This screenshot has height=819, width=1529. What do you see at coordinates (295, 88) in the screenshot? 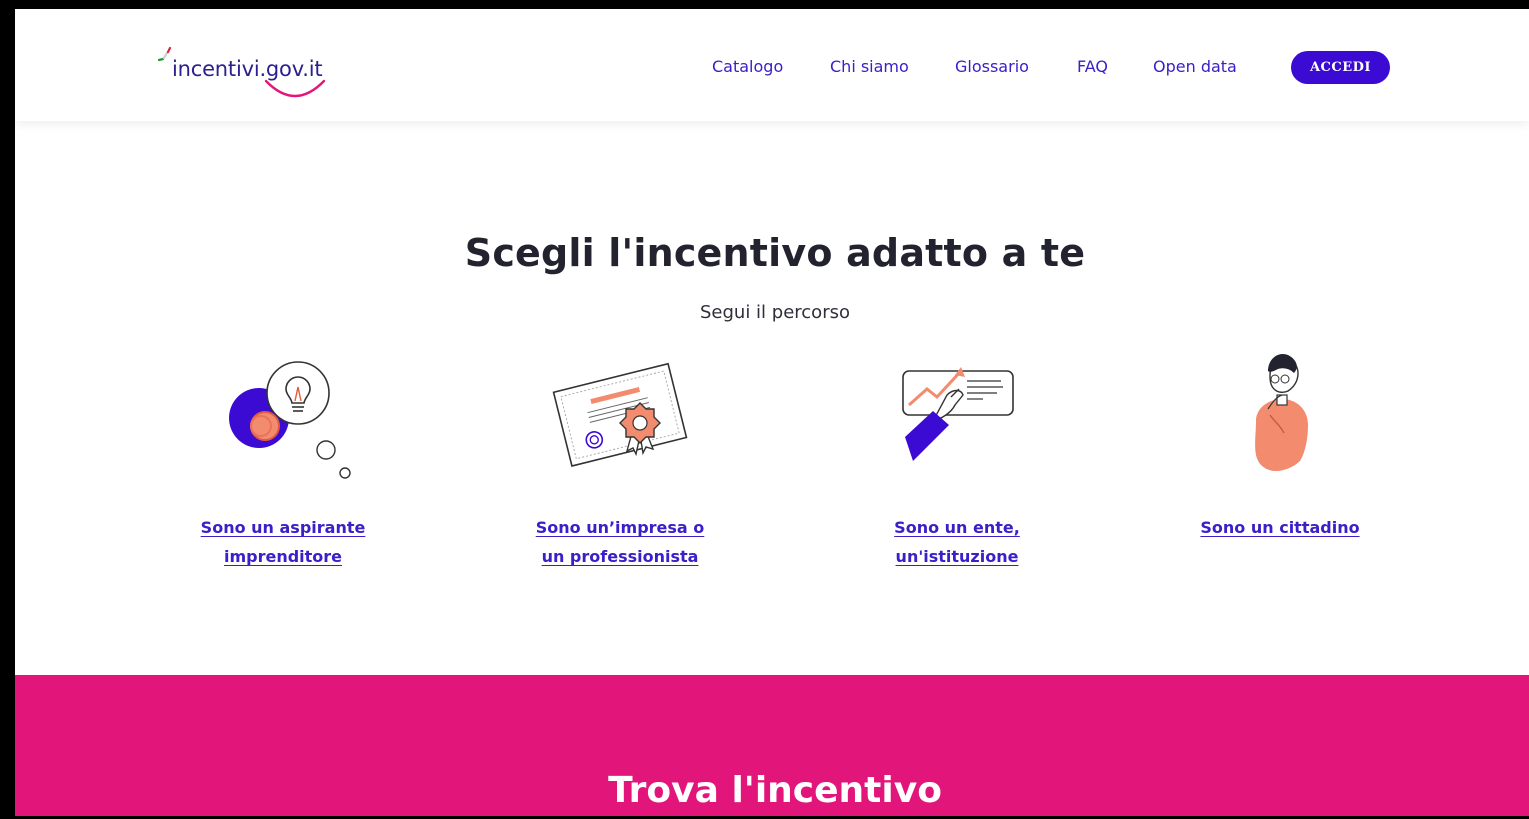
I see `logo-smile-icon` at bounding box center [295, 88].